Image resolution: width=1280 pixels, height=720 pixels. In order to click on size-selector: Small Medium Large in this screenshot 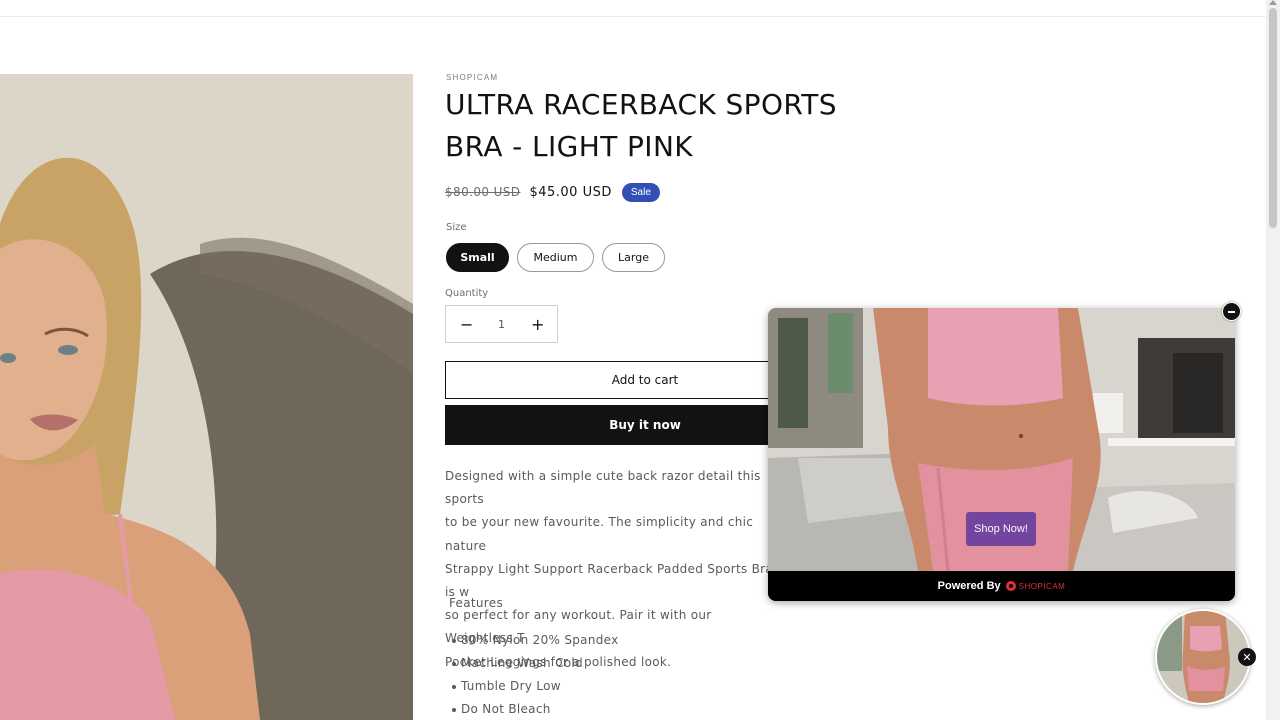, I will do `click(555, 257)`.